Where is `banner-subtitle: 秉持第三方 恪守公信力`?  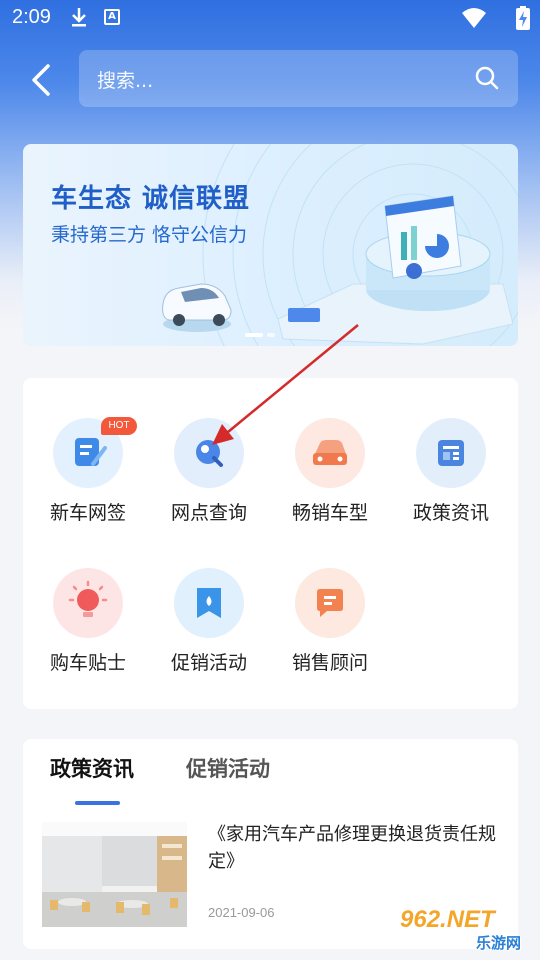 banner-subtitle: 秉持第三方 恪守公信力 is located at coordinates (149, 235).